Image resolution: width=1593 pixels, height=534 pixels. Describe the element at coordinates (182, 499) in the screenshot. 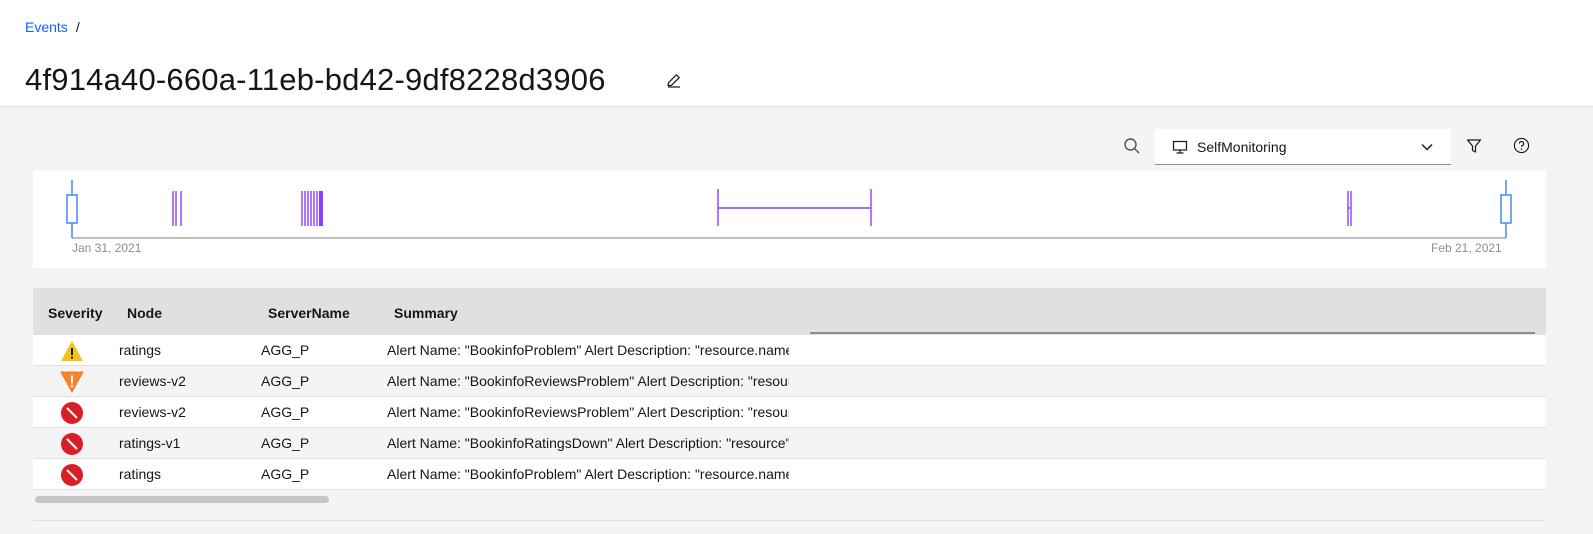

I see `scrollbar-thumb` at that location.